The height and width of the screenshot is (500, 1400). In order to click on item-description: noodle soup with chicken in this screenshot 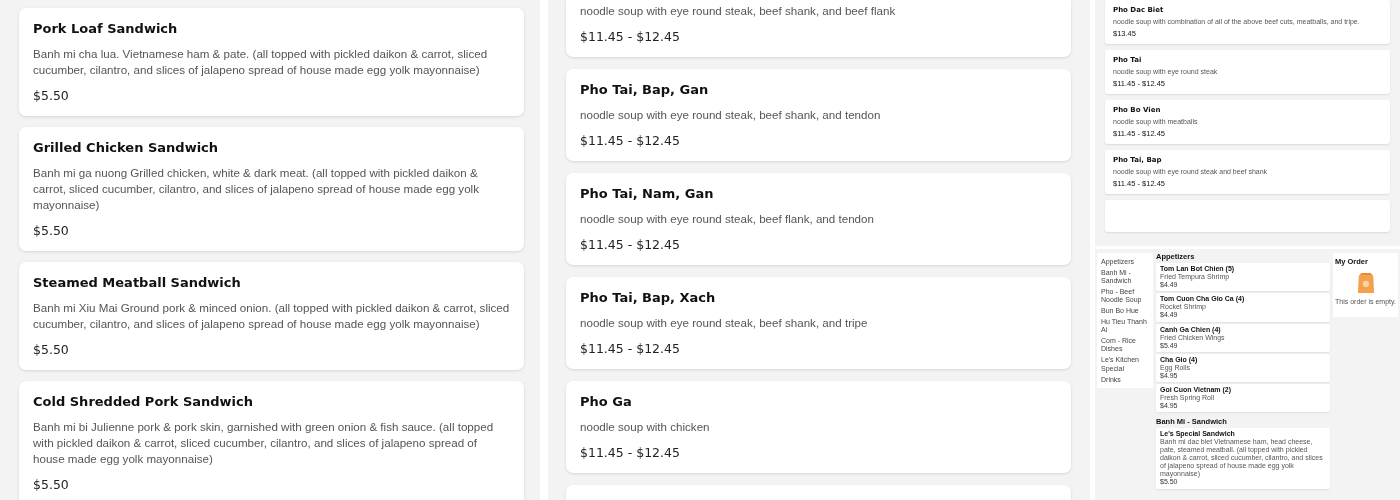, I will do `click(645, 427)`.